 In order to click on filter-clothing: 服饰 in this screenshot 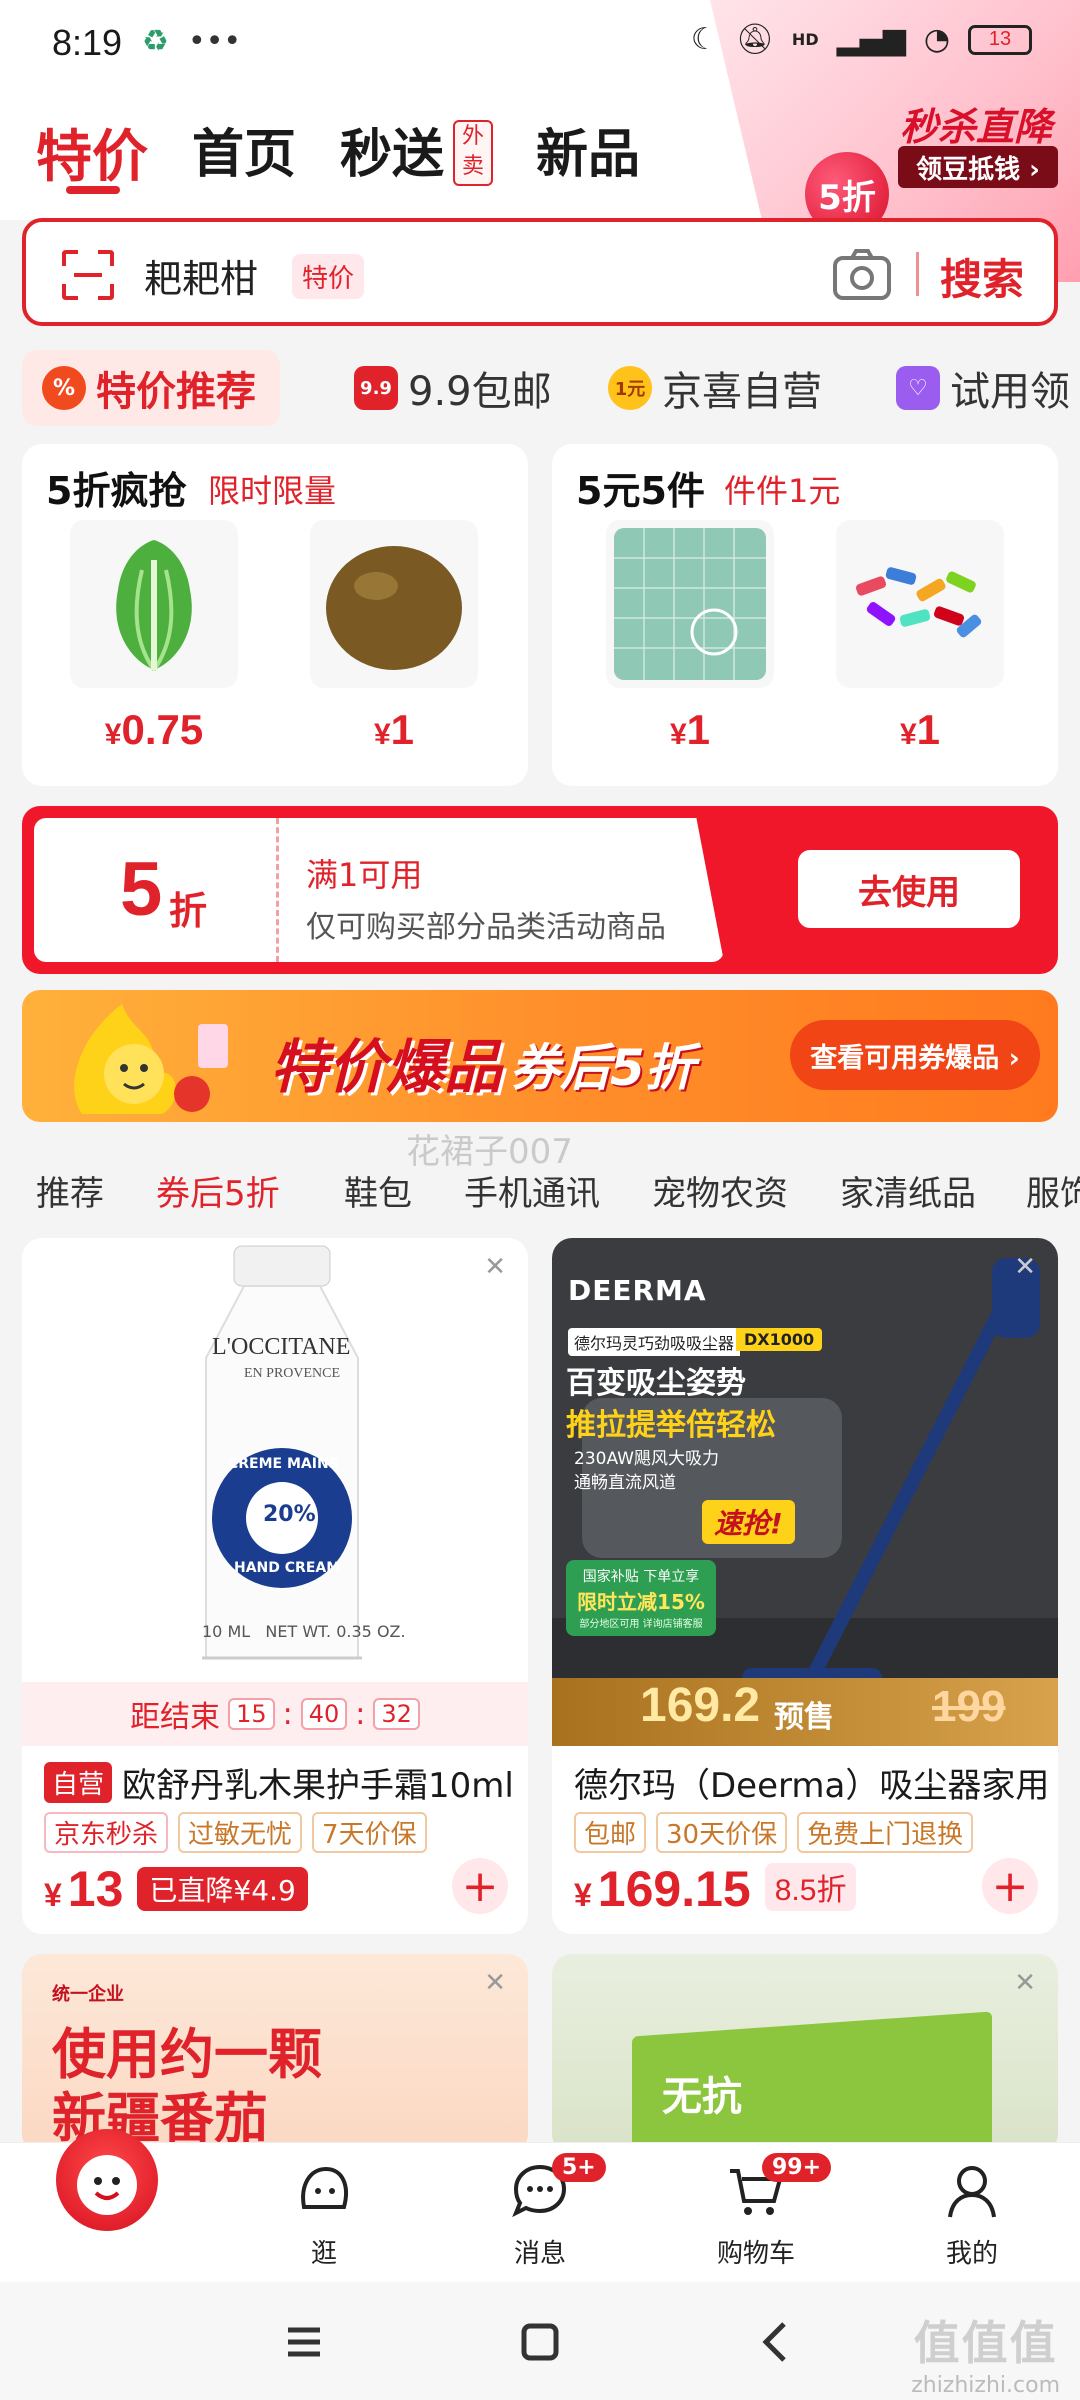, I will do `click(1053, 1190)`.